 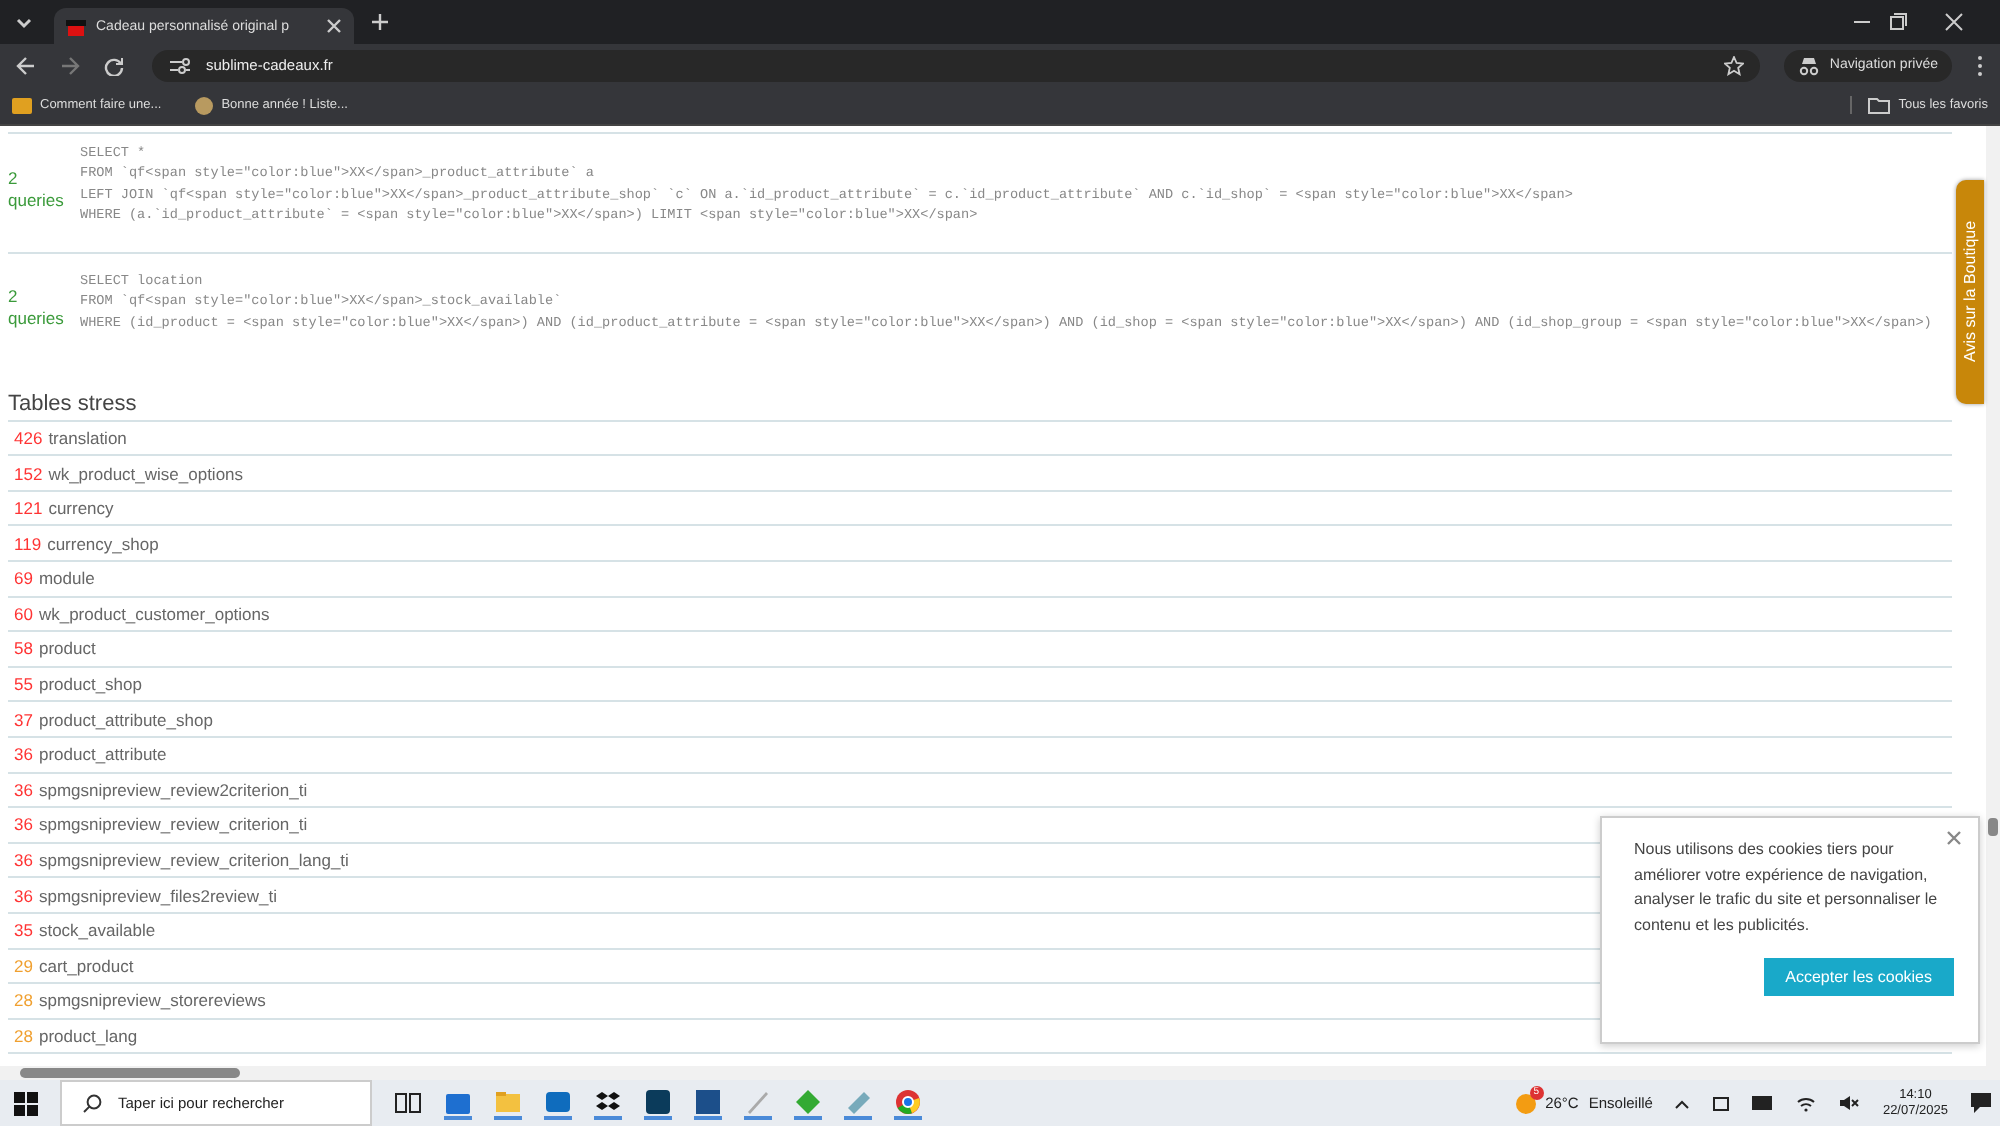 What do you see at coordinates (92, 1103) in the screenshot?
I see `search-icon` at bounding box center [92, 1103].